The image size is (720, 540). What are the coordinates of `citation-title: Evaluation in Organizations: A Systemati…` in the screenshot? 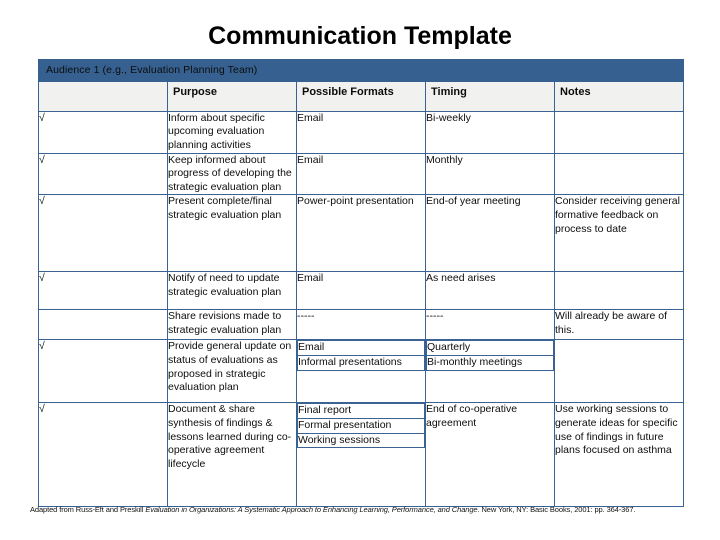 It's located at (311, 509).